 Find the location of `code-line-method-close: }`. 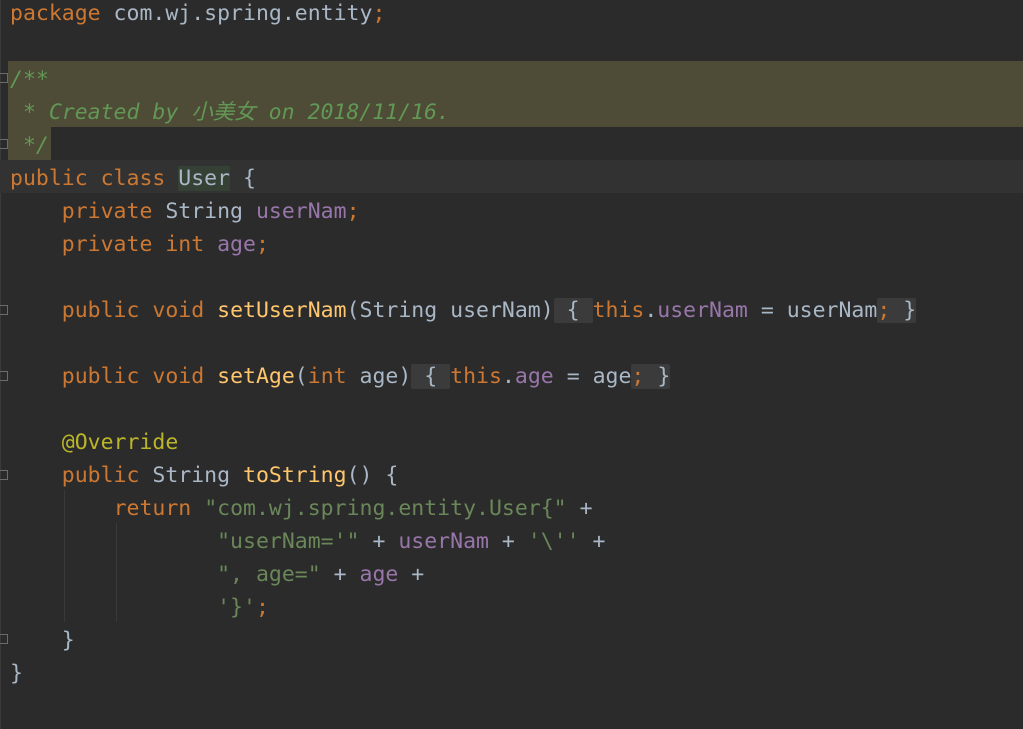

code-line-method-close: } is located at coordinates (68, 640).